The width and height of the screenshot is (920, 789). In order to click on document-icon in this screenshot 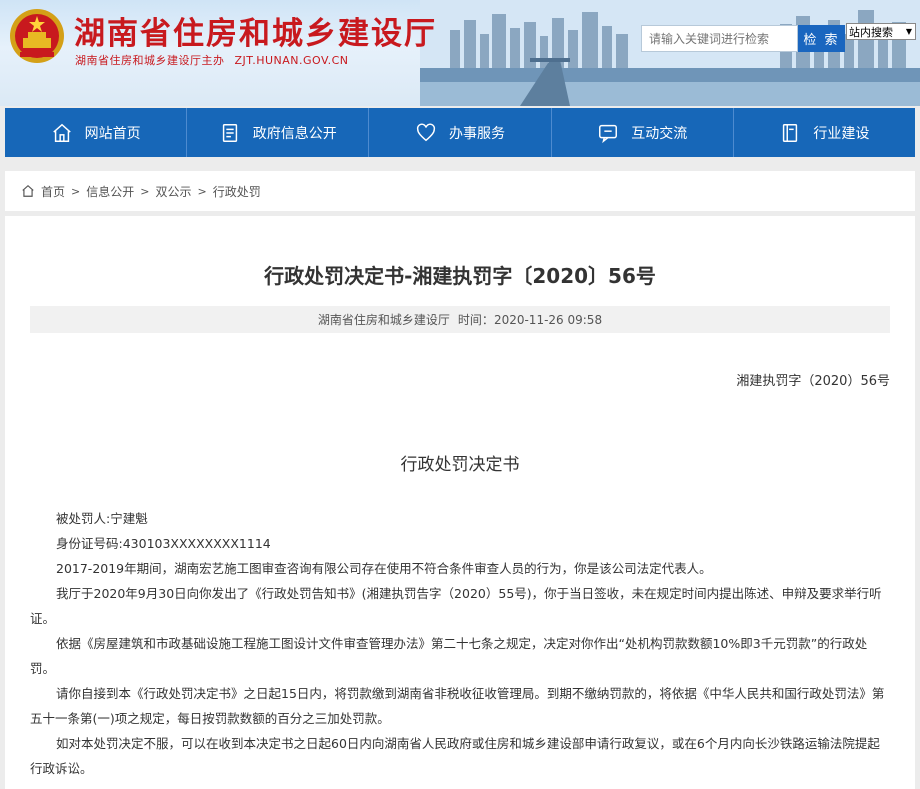, I will do `click(229, 132)`.